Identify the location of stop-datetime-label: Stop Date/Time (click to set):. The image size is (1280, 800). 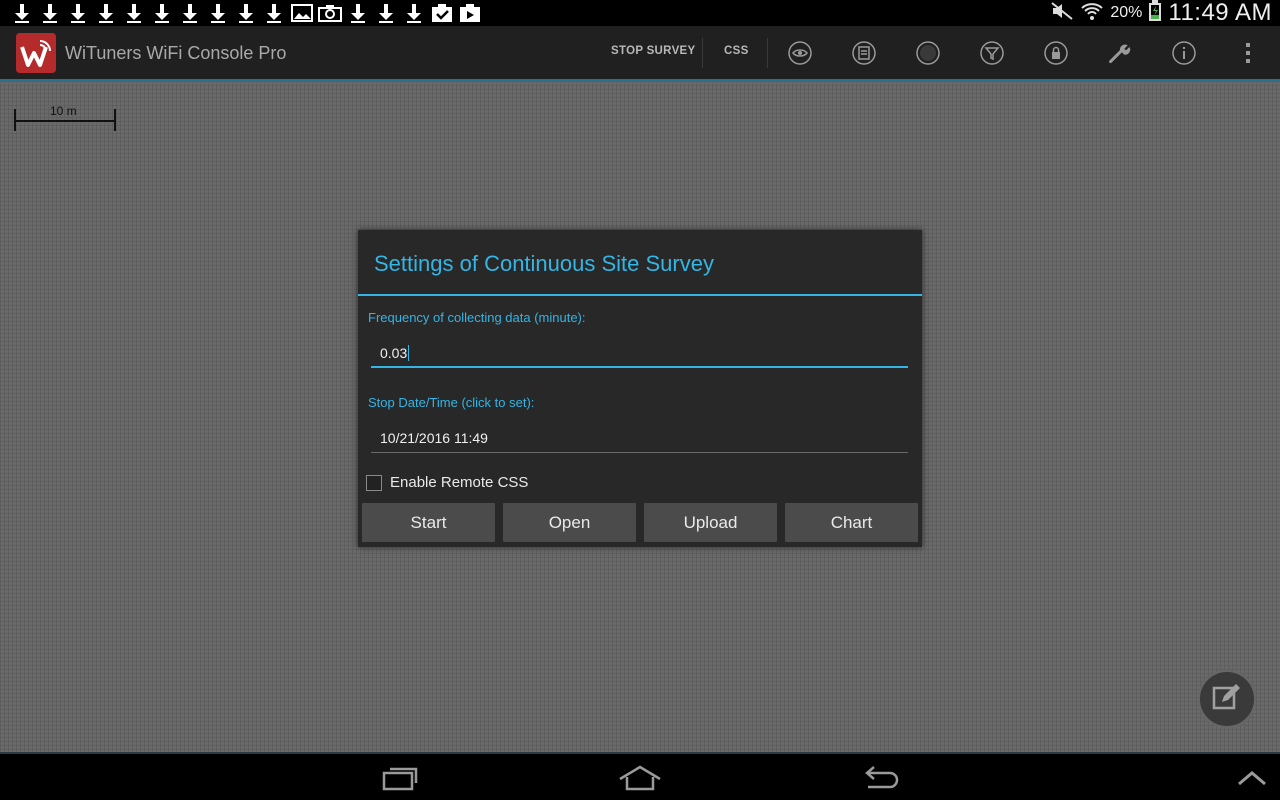
(451, 402).